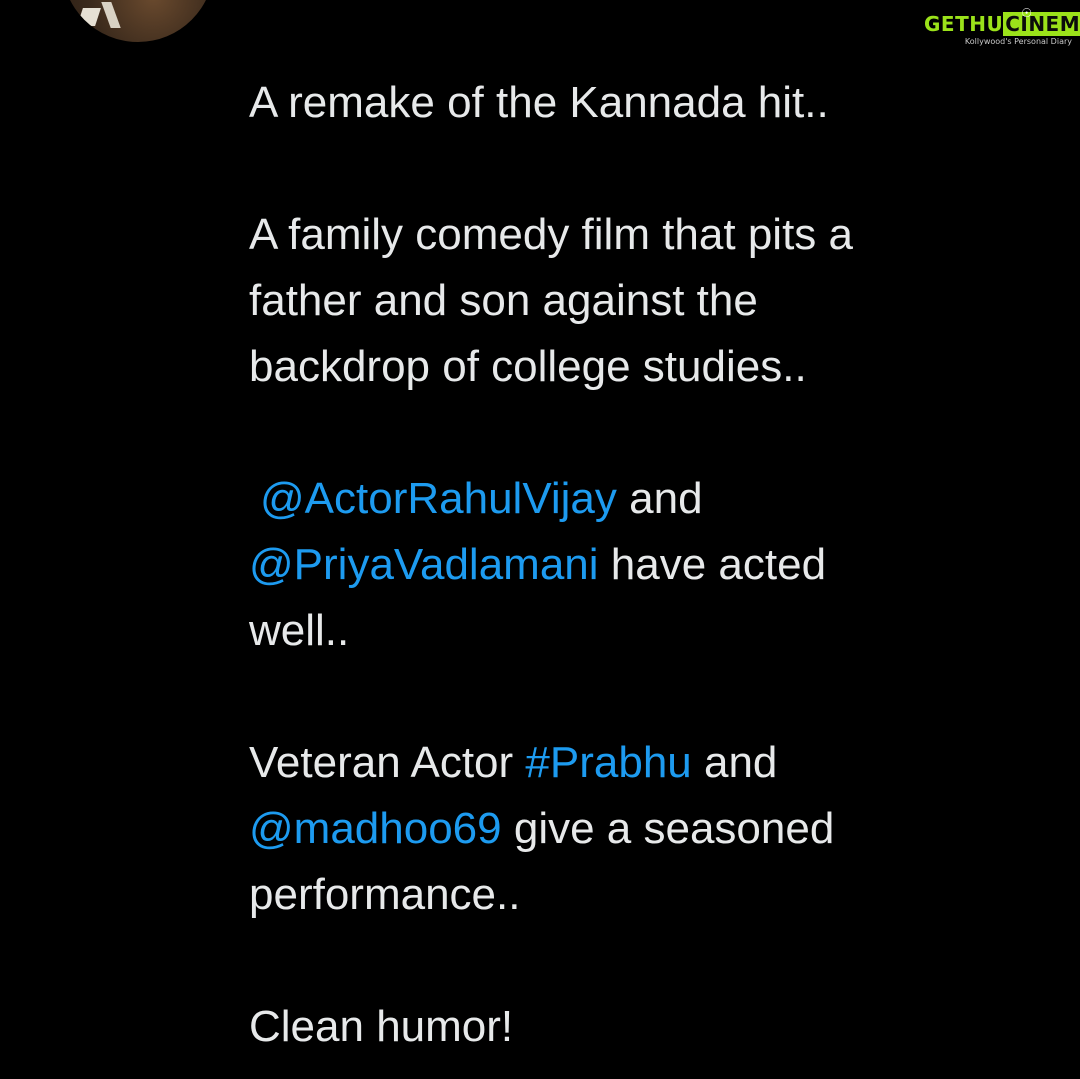 This screenshot has width=1080, height=1079. I want to click on tweet-line: well.., so click(299, 630).